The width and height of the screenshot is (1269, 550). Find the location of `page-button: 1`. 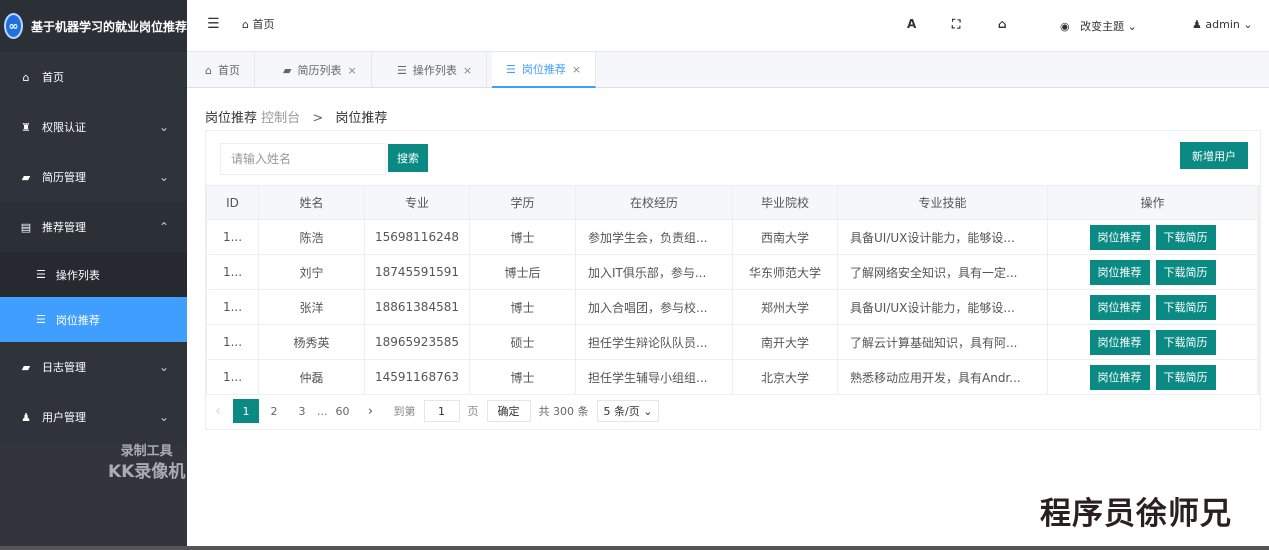

page-button: 1 is located at coordinates (246, 411).